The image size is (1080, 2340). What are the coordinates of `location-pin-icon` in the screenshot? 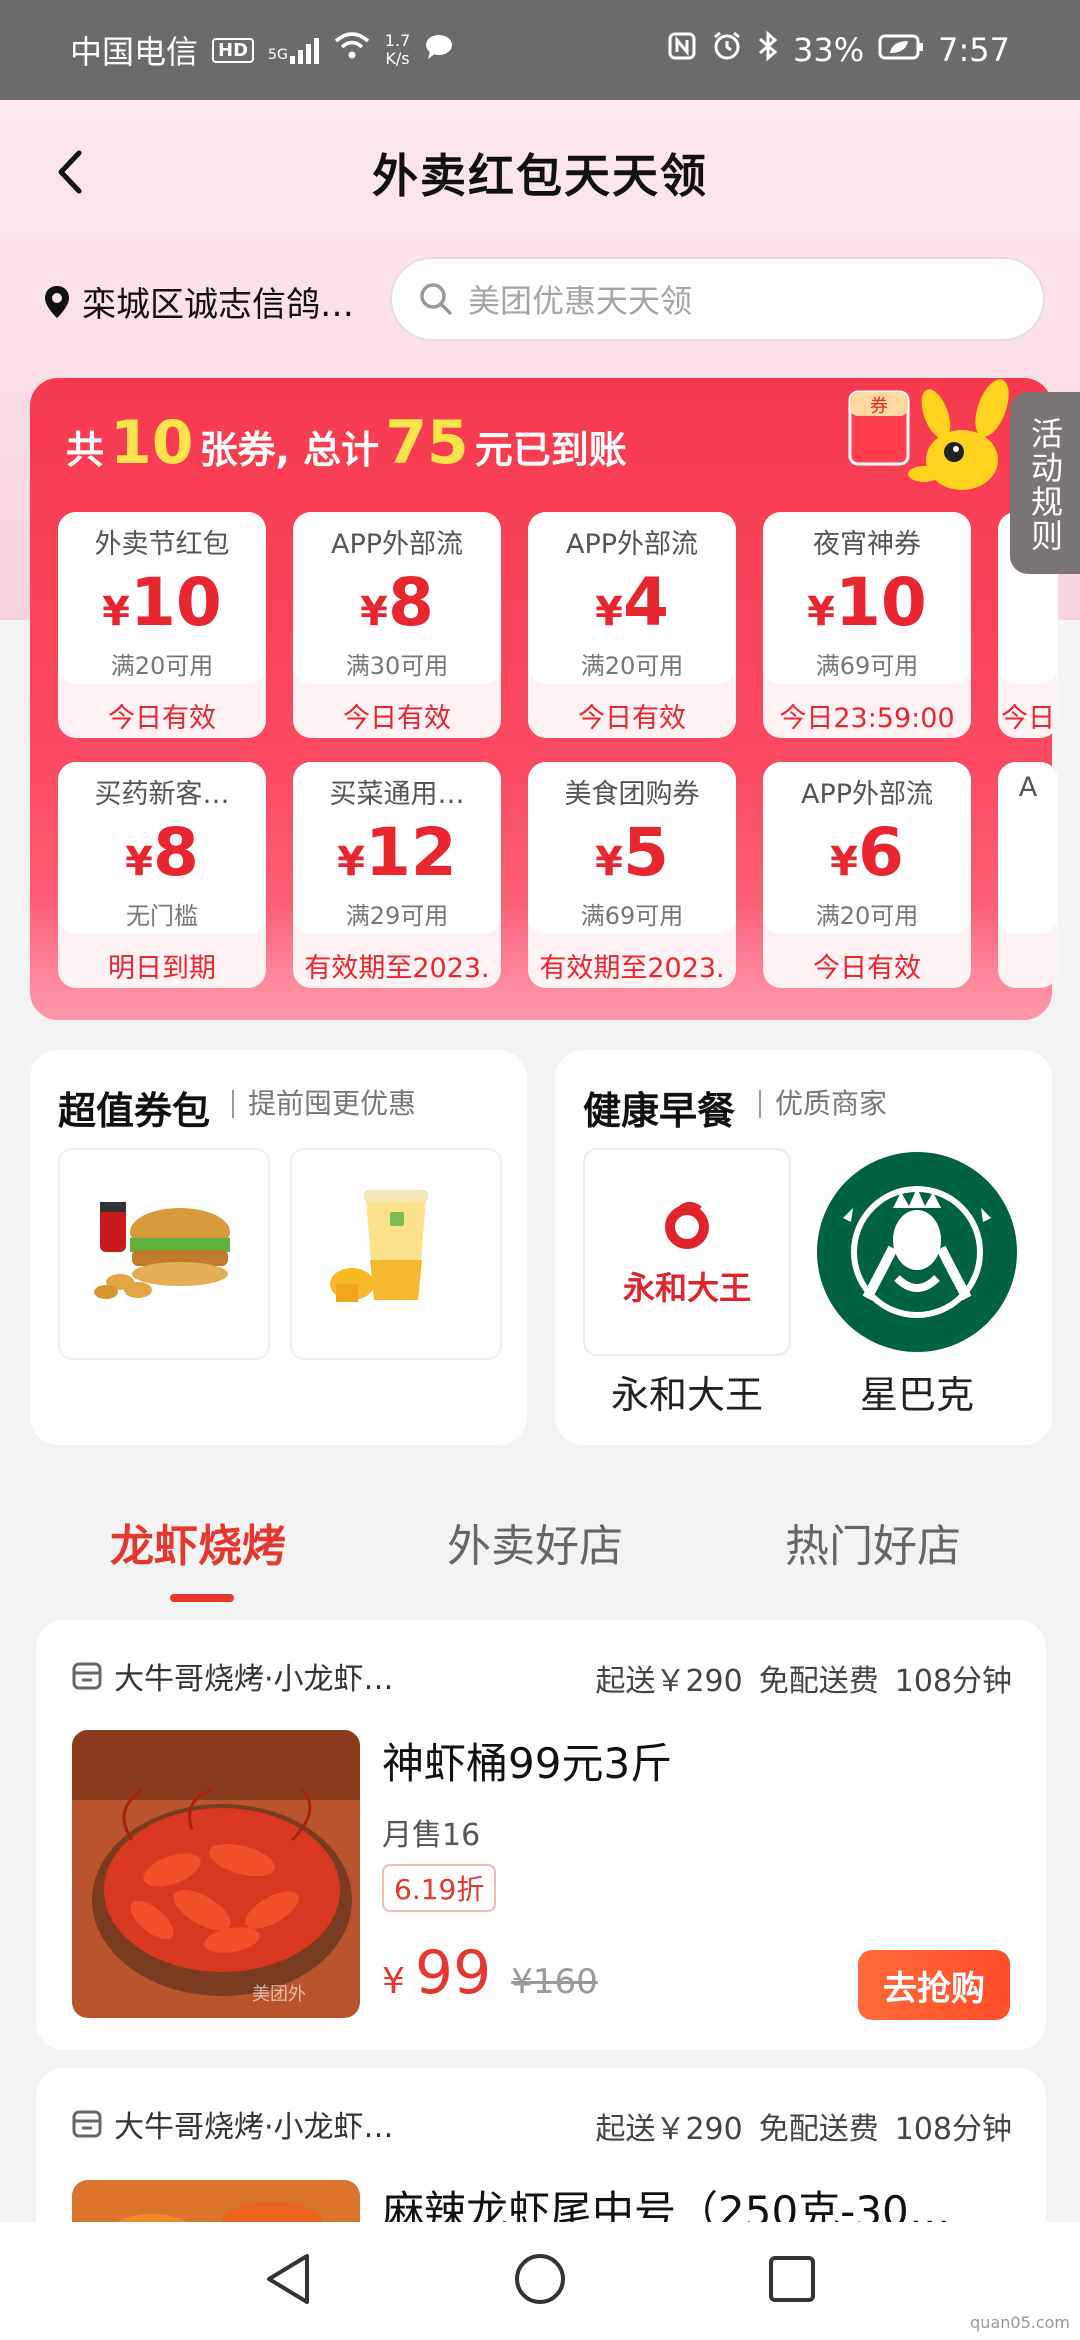 It's located at (57, 301).